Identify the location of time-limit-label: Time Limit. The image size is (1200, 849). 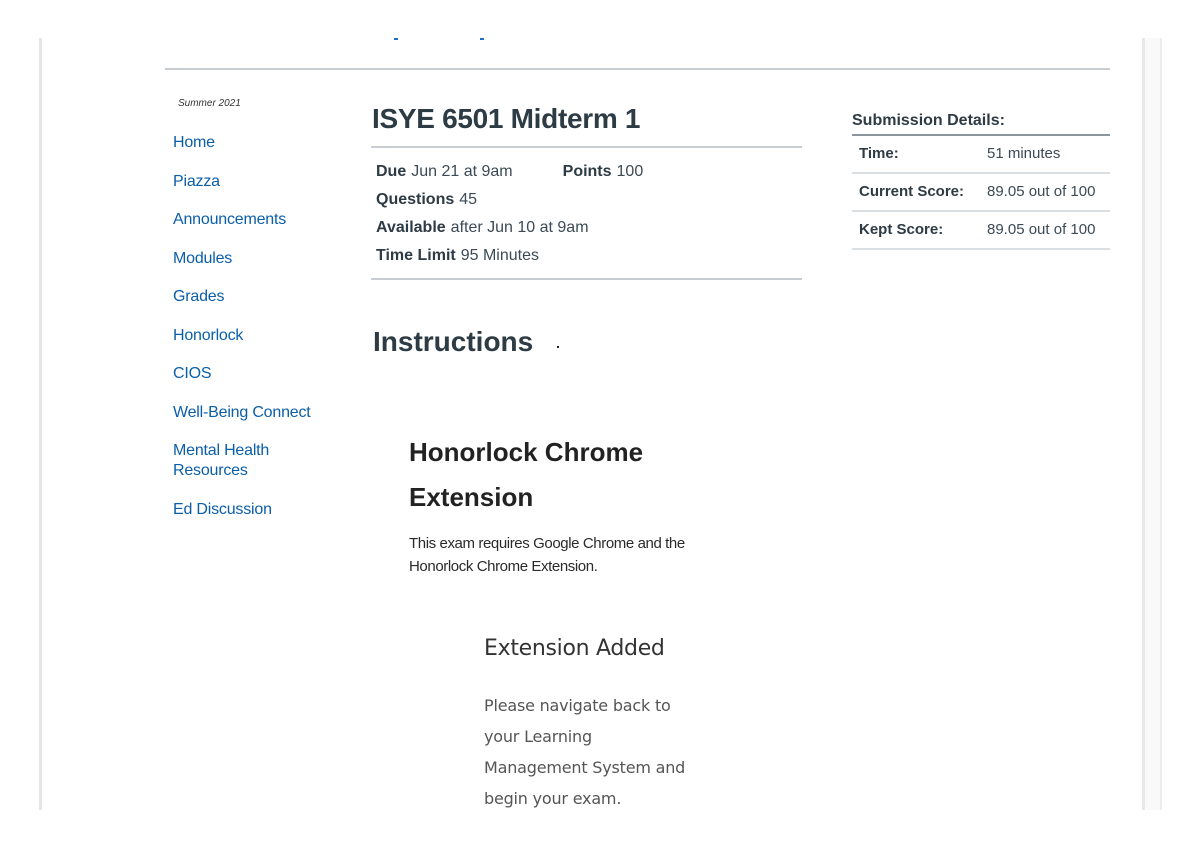
(416, 255).